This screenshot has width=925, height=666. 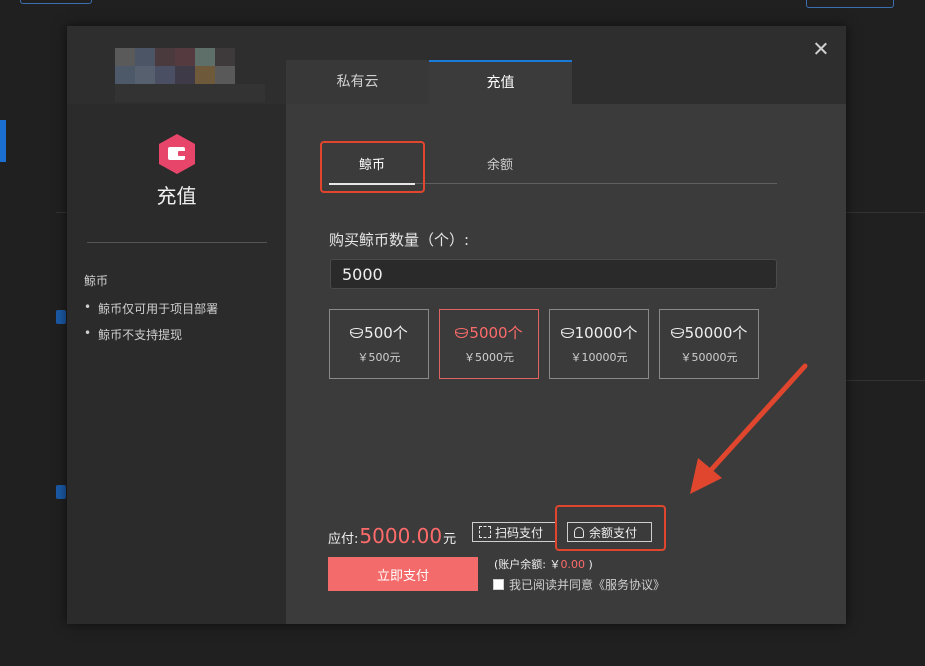 I want to click on tab-private-cloud: 私有云, so click(x=357, y=82).